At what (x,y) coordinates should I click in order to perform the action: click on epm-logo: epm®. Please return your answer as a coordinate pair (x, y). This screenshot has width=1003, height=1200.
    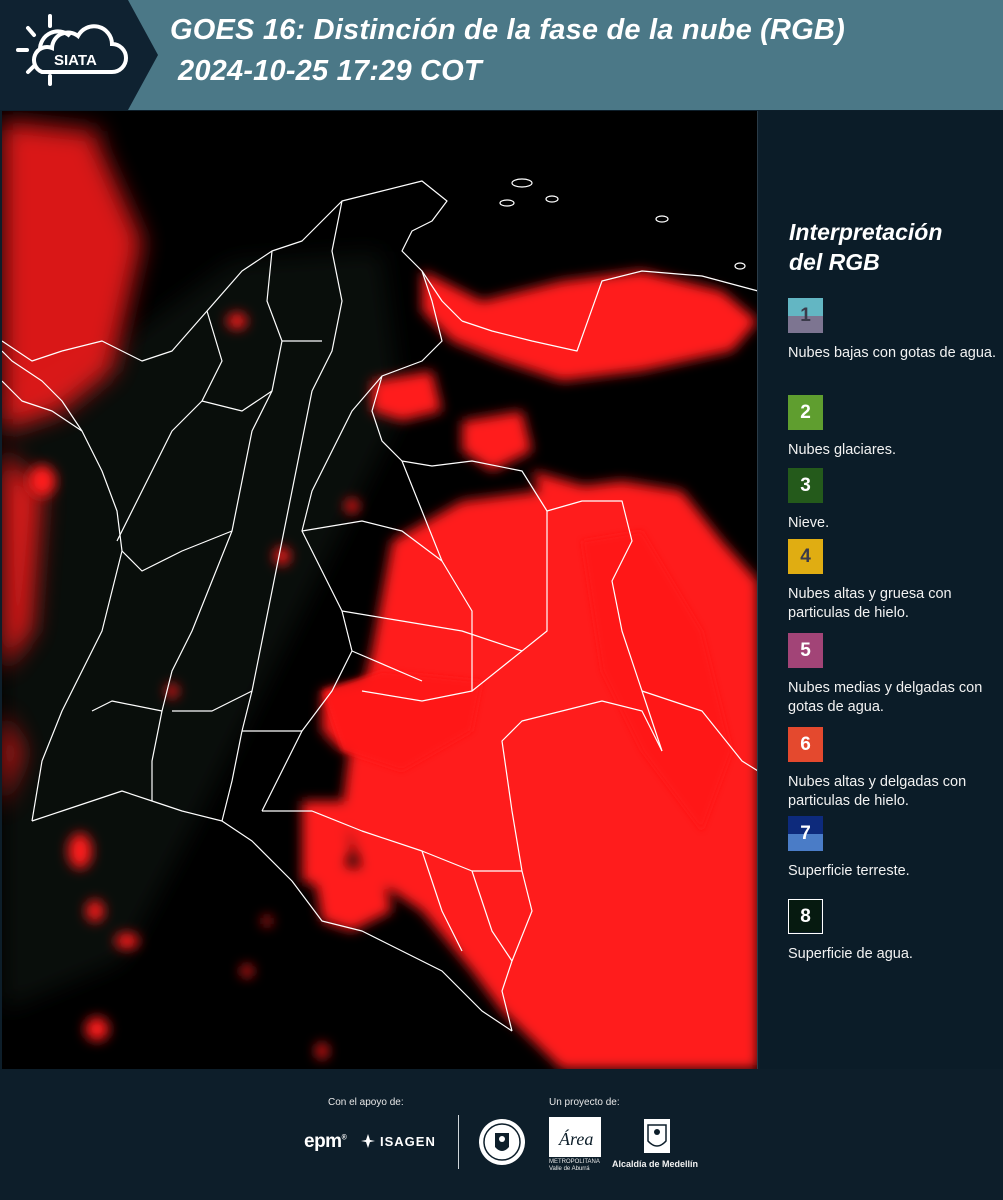
    Looking at the image, I should click on (325, 1142).